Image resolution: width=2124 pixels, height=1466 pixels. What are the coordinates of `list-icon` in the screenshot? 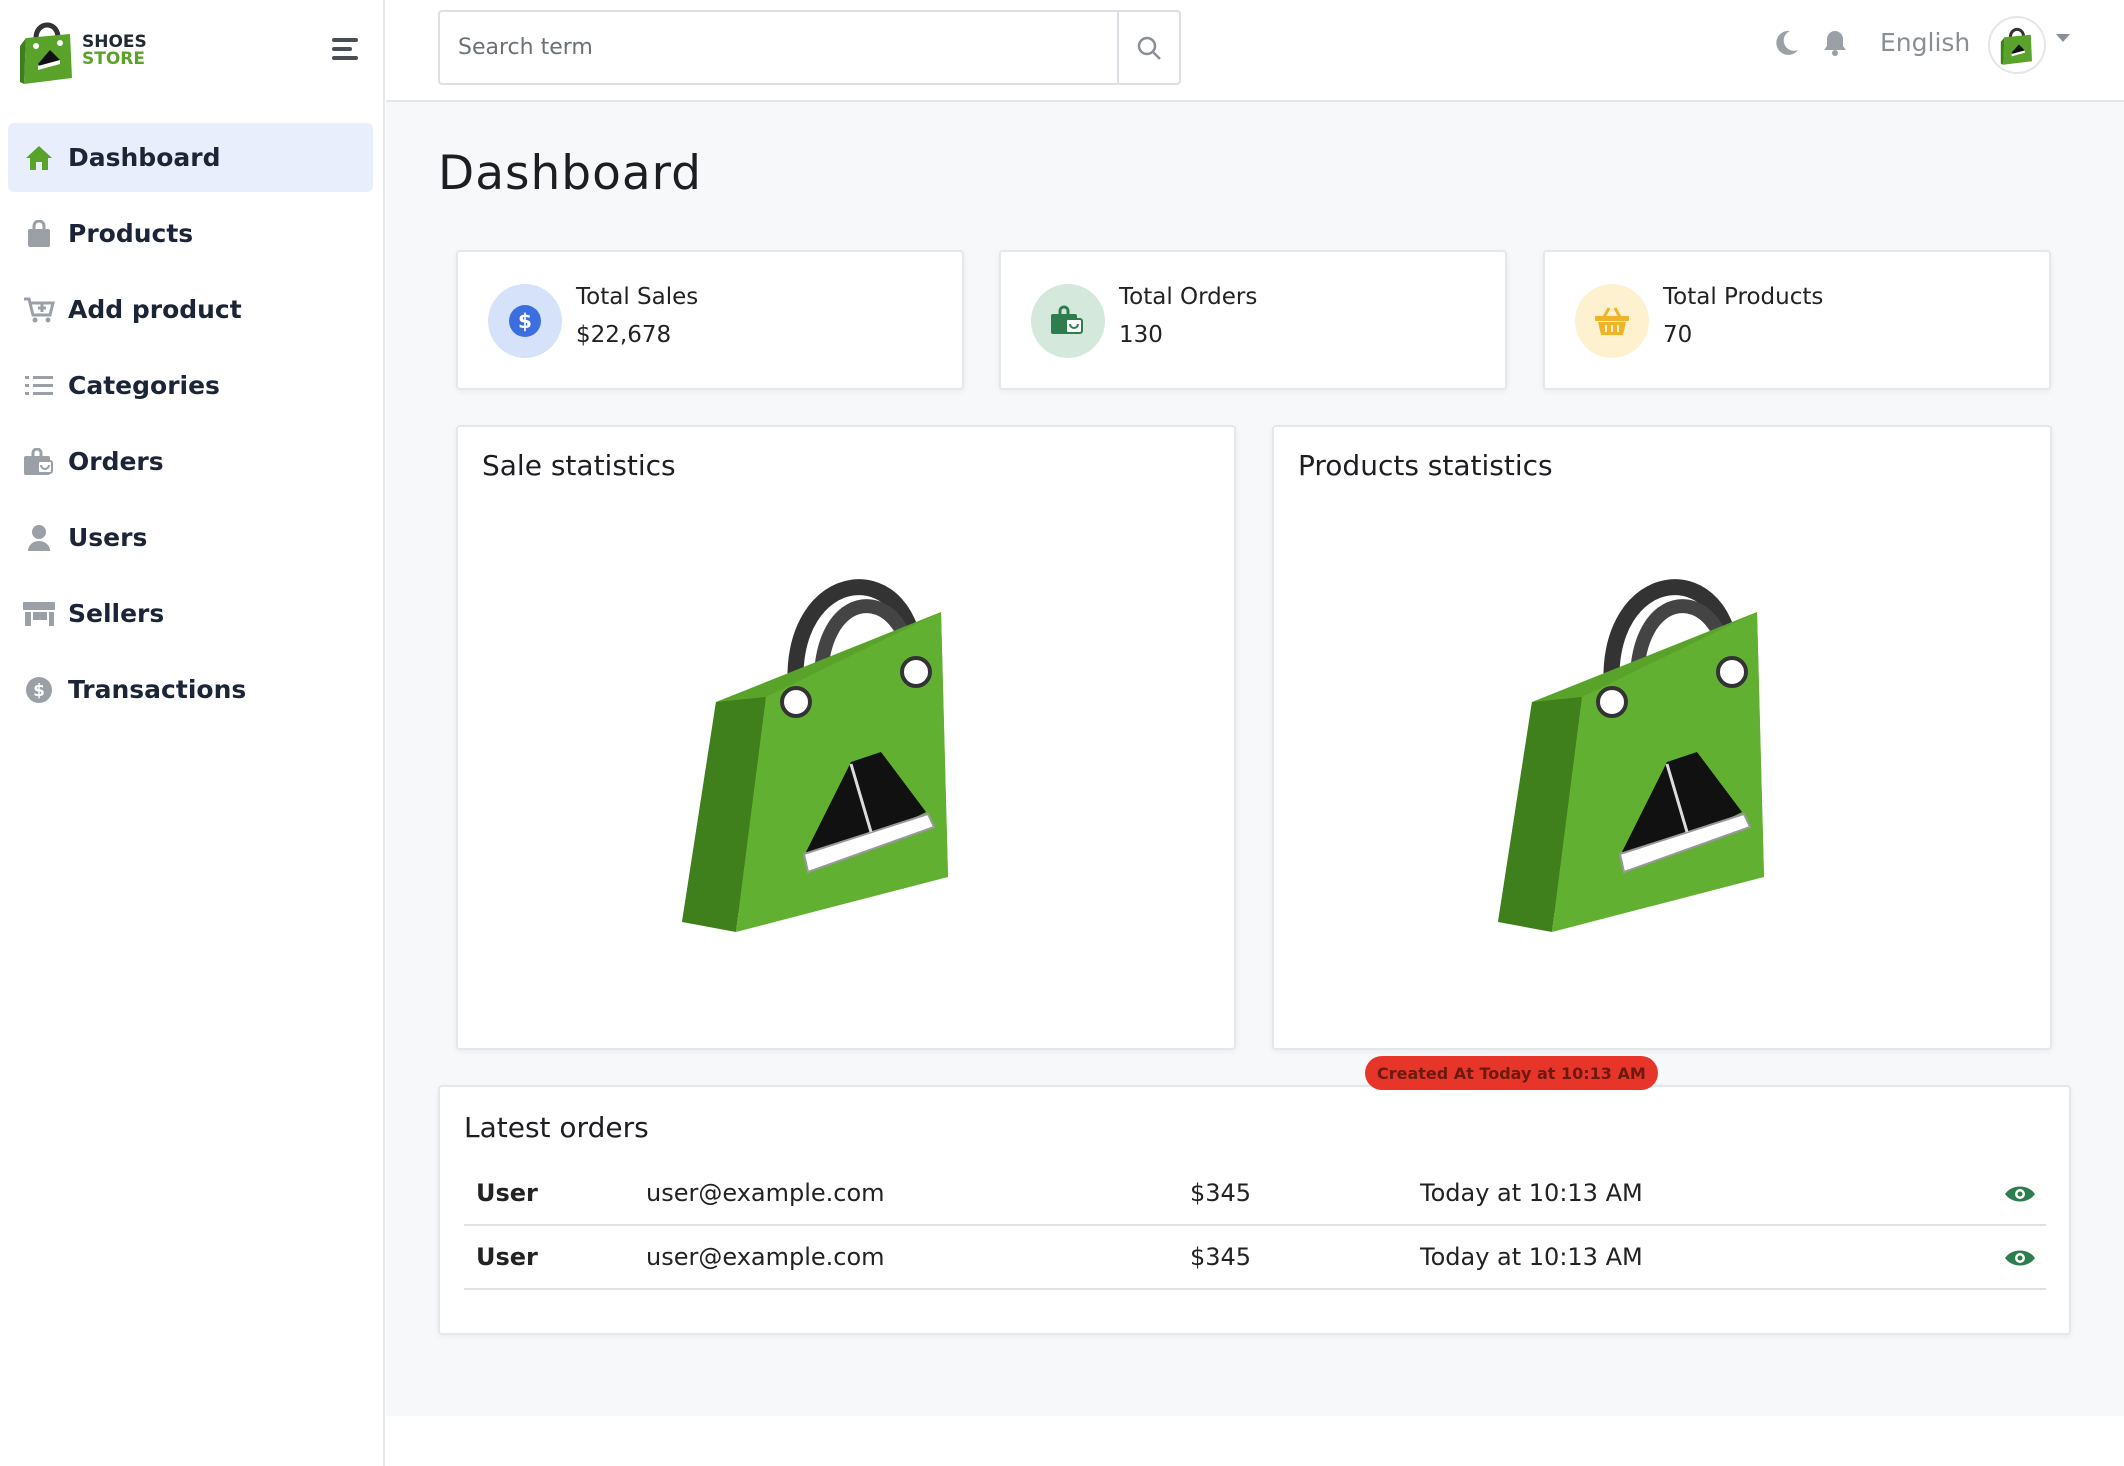 It's located at (39, 386).